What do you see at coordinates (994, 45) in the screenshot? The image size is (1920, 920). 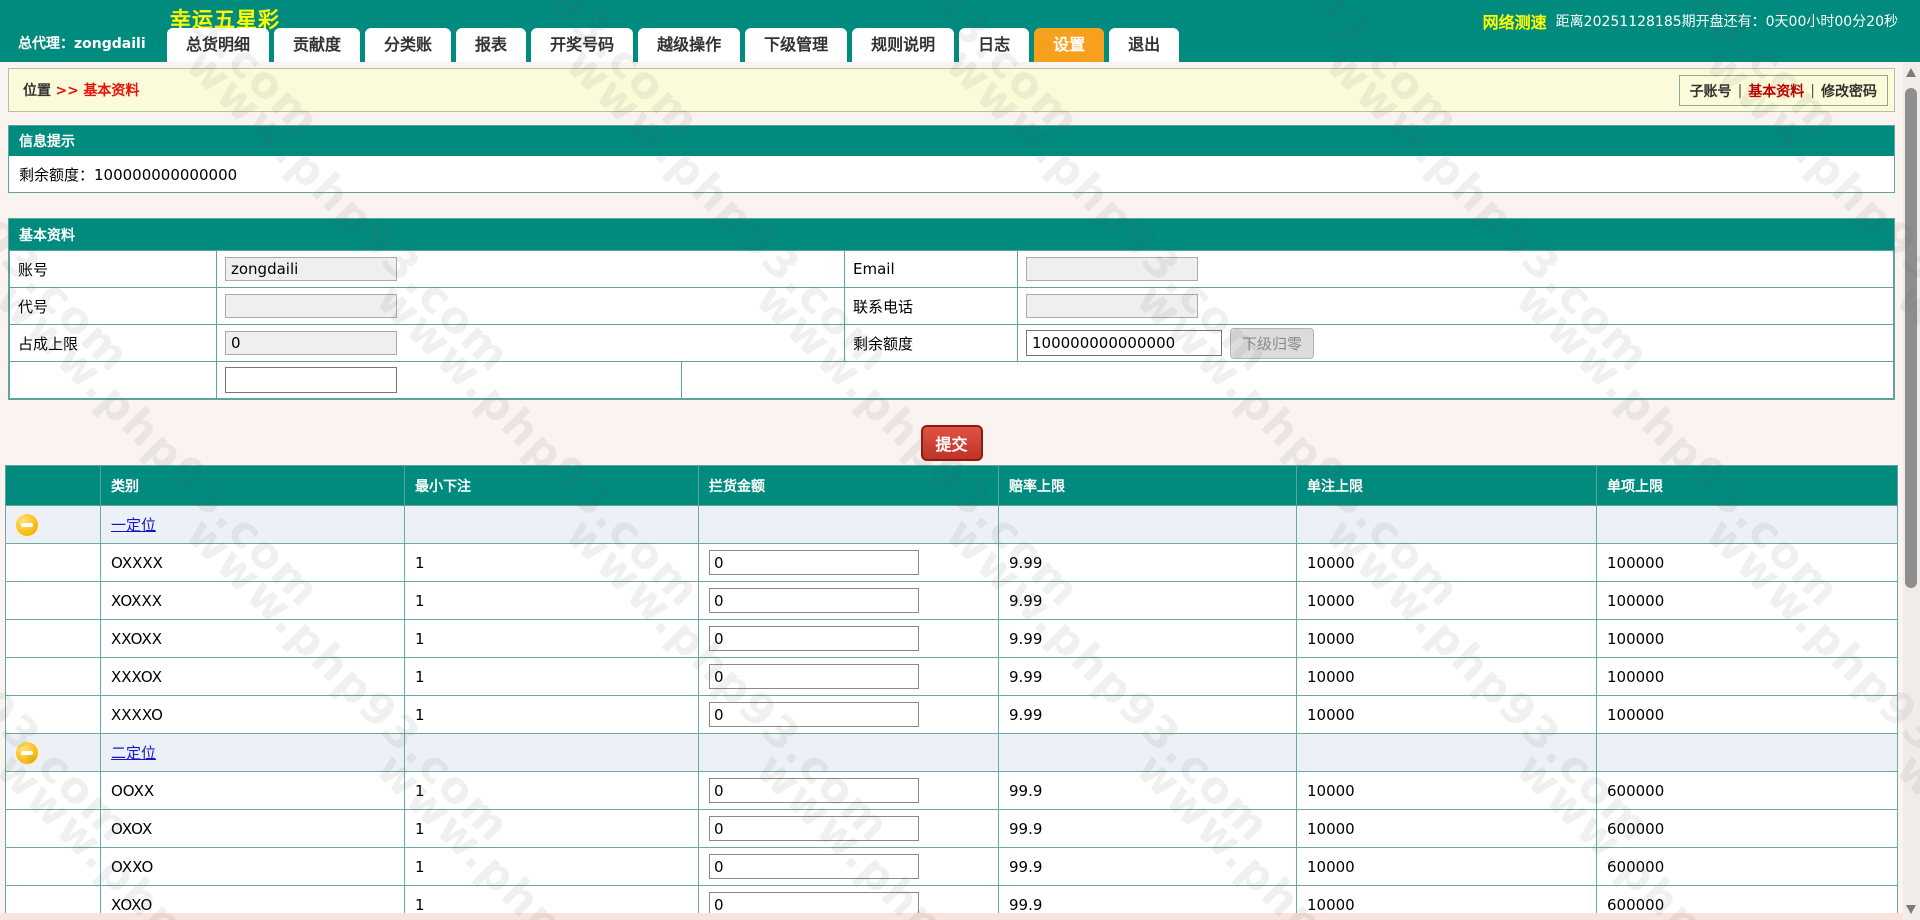 I see `nav-tab: 日志` at bounding box center [994, 45].